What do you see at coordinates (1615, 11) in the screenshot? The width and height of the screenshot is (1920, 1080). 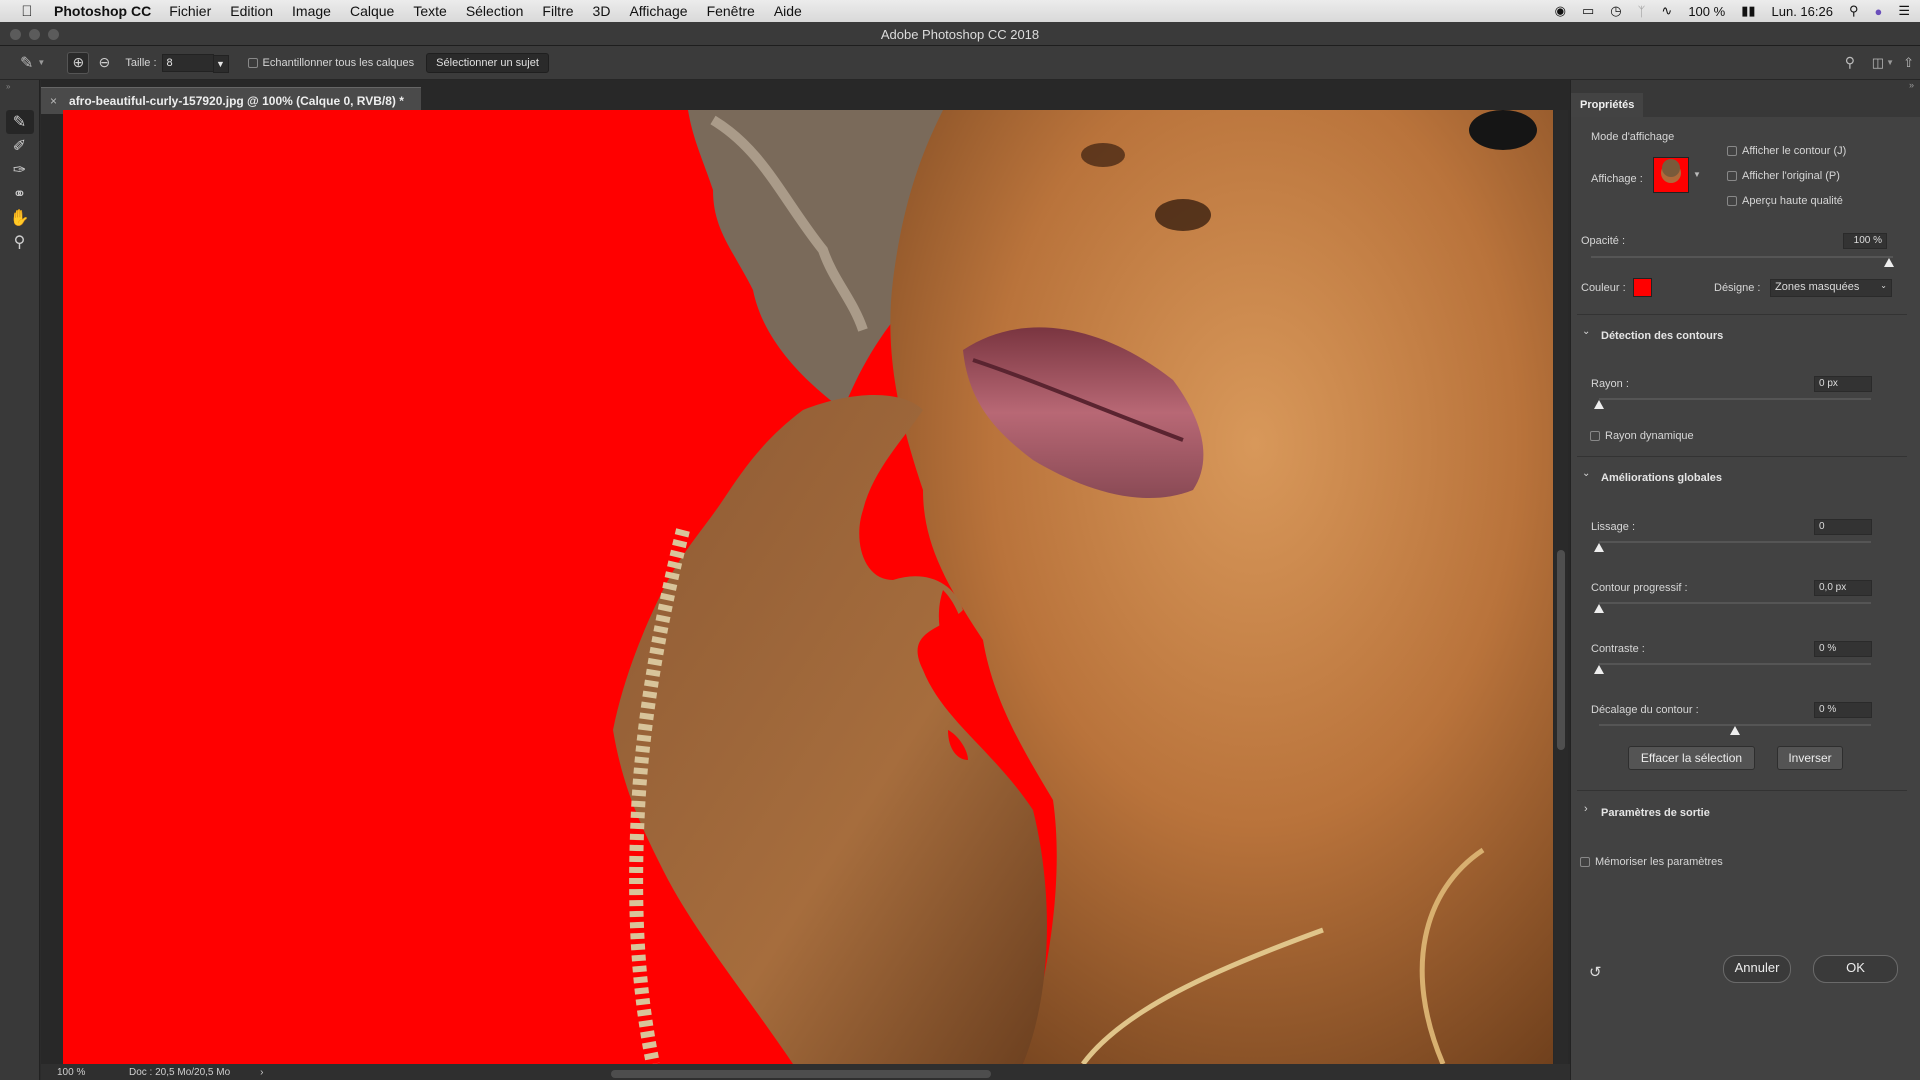 I see `time-machine-icon: ◷` at bounding box center [1615, 11].